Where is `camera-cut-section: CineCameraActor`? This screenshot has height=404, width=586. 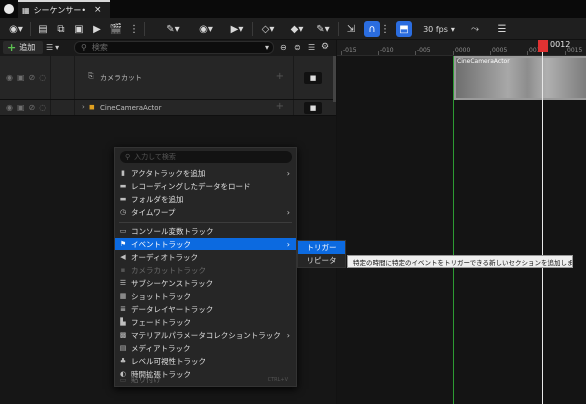 camera-cut-section: CineCameraActor is located at coordinates (520, 78).